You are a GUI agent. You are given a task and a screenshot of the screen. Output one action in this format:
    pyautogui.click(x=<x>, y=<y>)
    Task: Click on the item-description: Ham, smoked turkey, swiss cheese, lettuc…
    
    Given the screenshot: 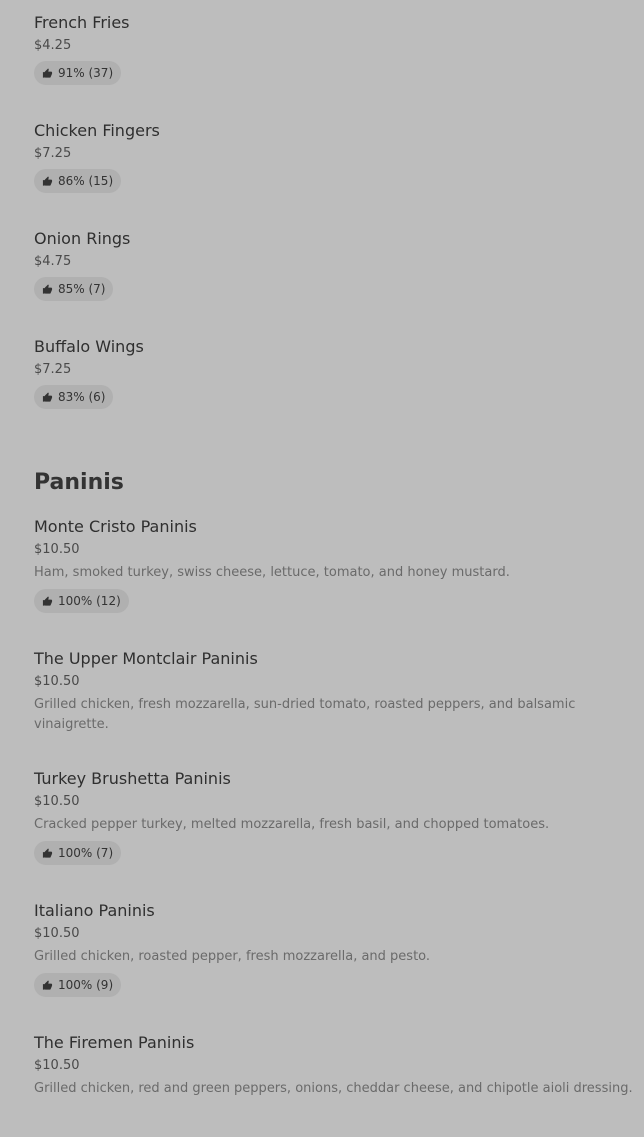 What is the action you would take?
    pyautogui.click(x=272, y=572)
    